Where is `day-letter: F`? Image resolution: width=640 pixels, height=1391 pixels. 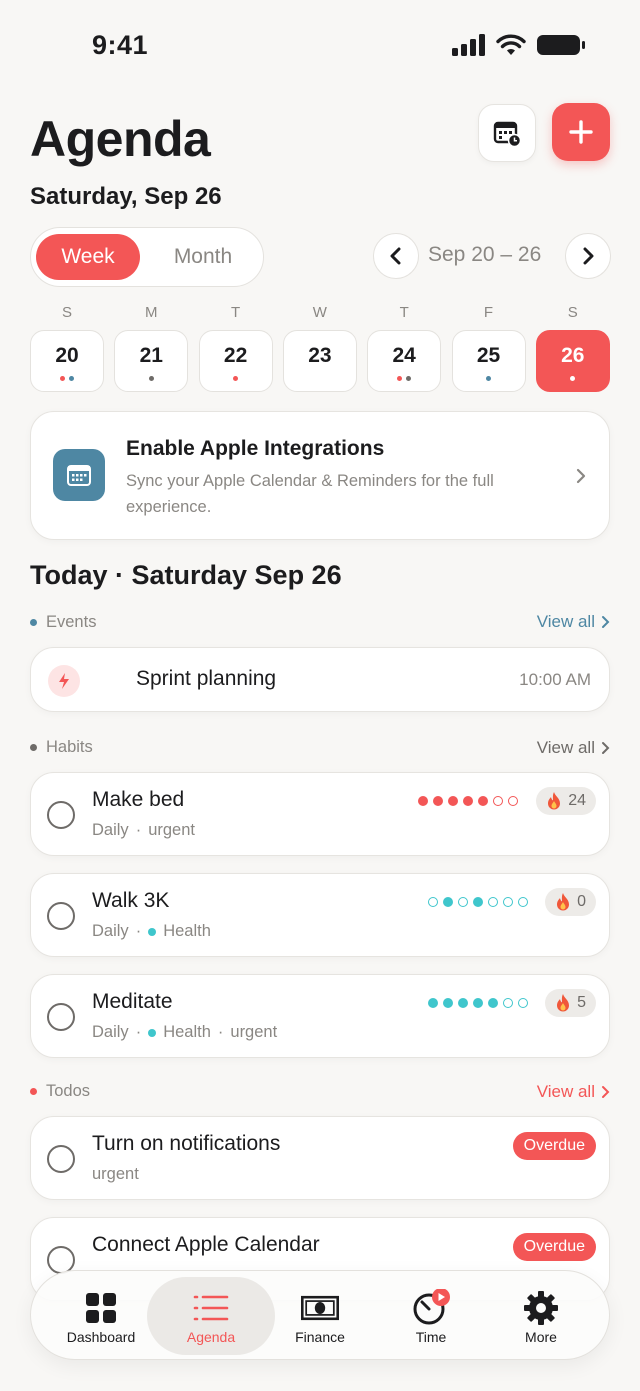
day-letter: F is located at coordinates (488, 312).